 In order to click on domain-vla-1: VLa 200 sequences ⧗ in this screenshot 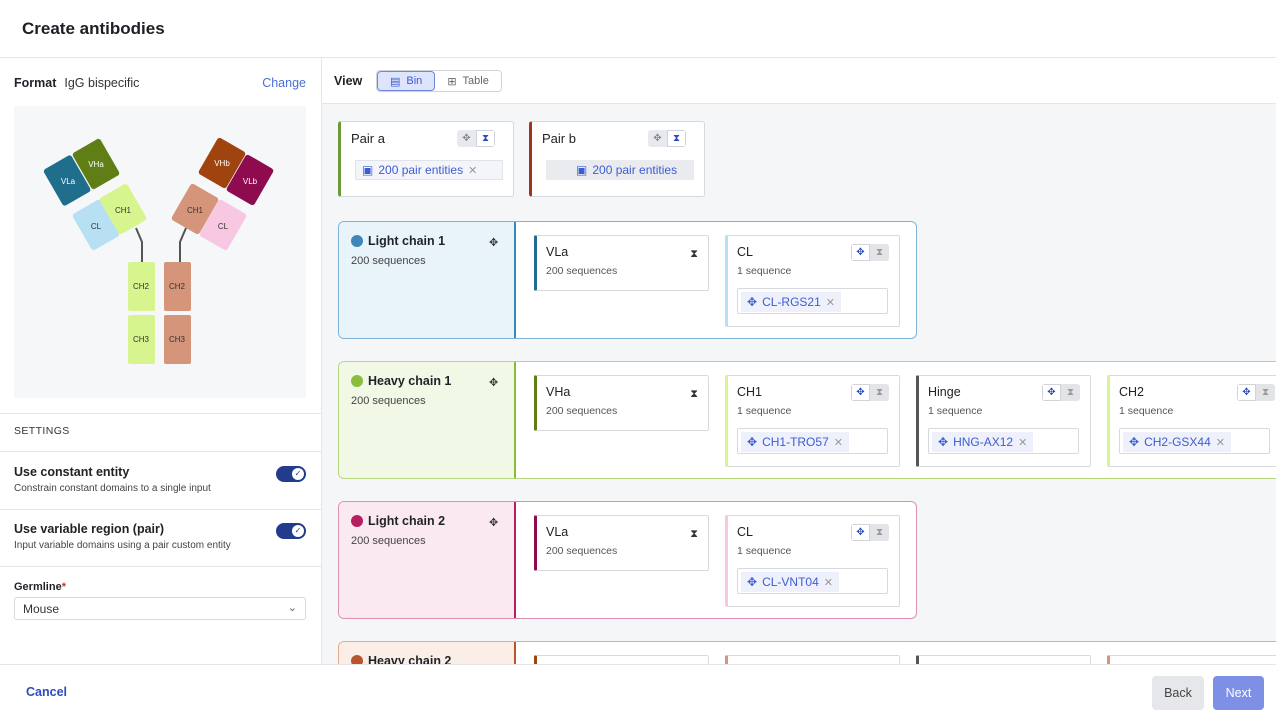, I will do `click(621, 263)`.